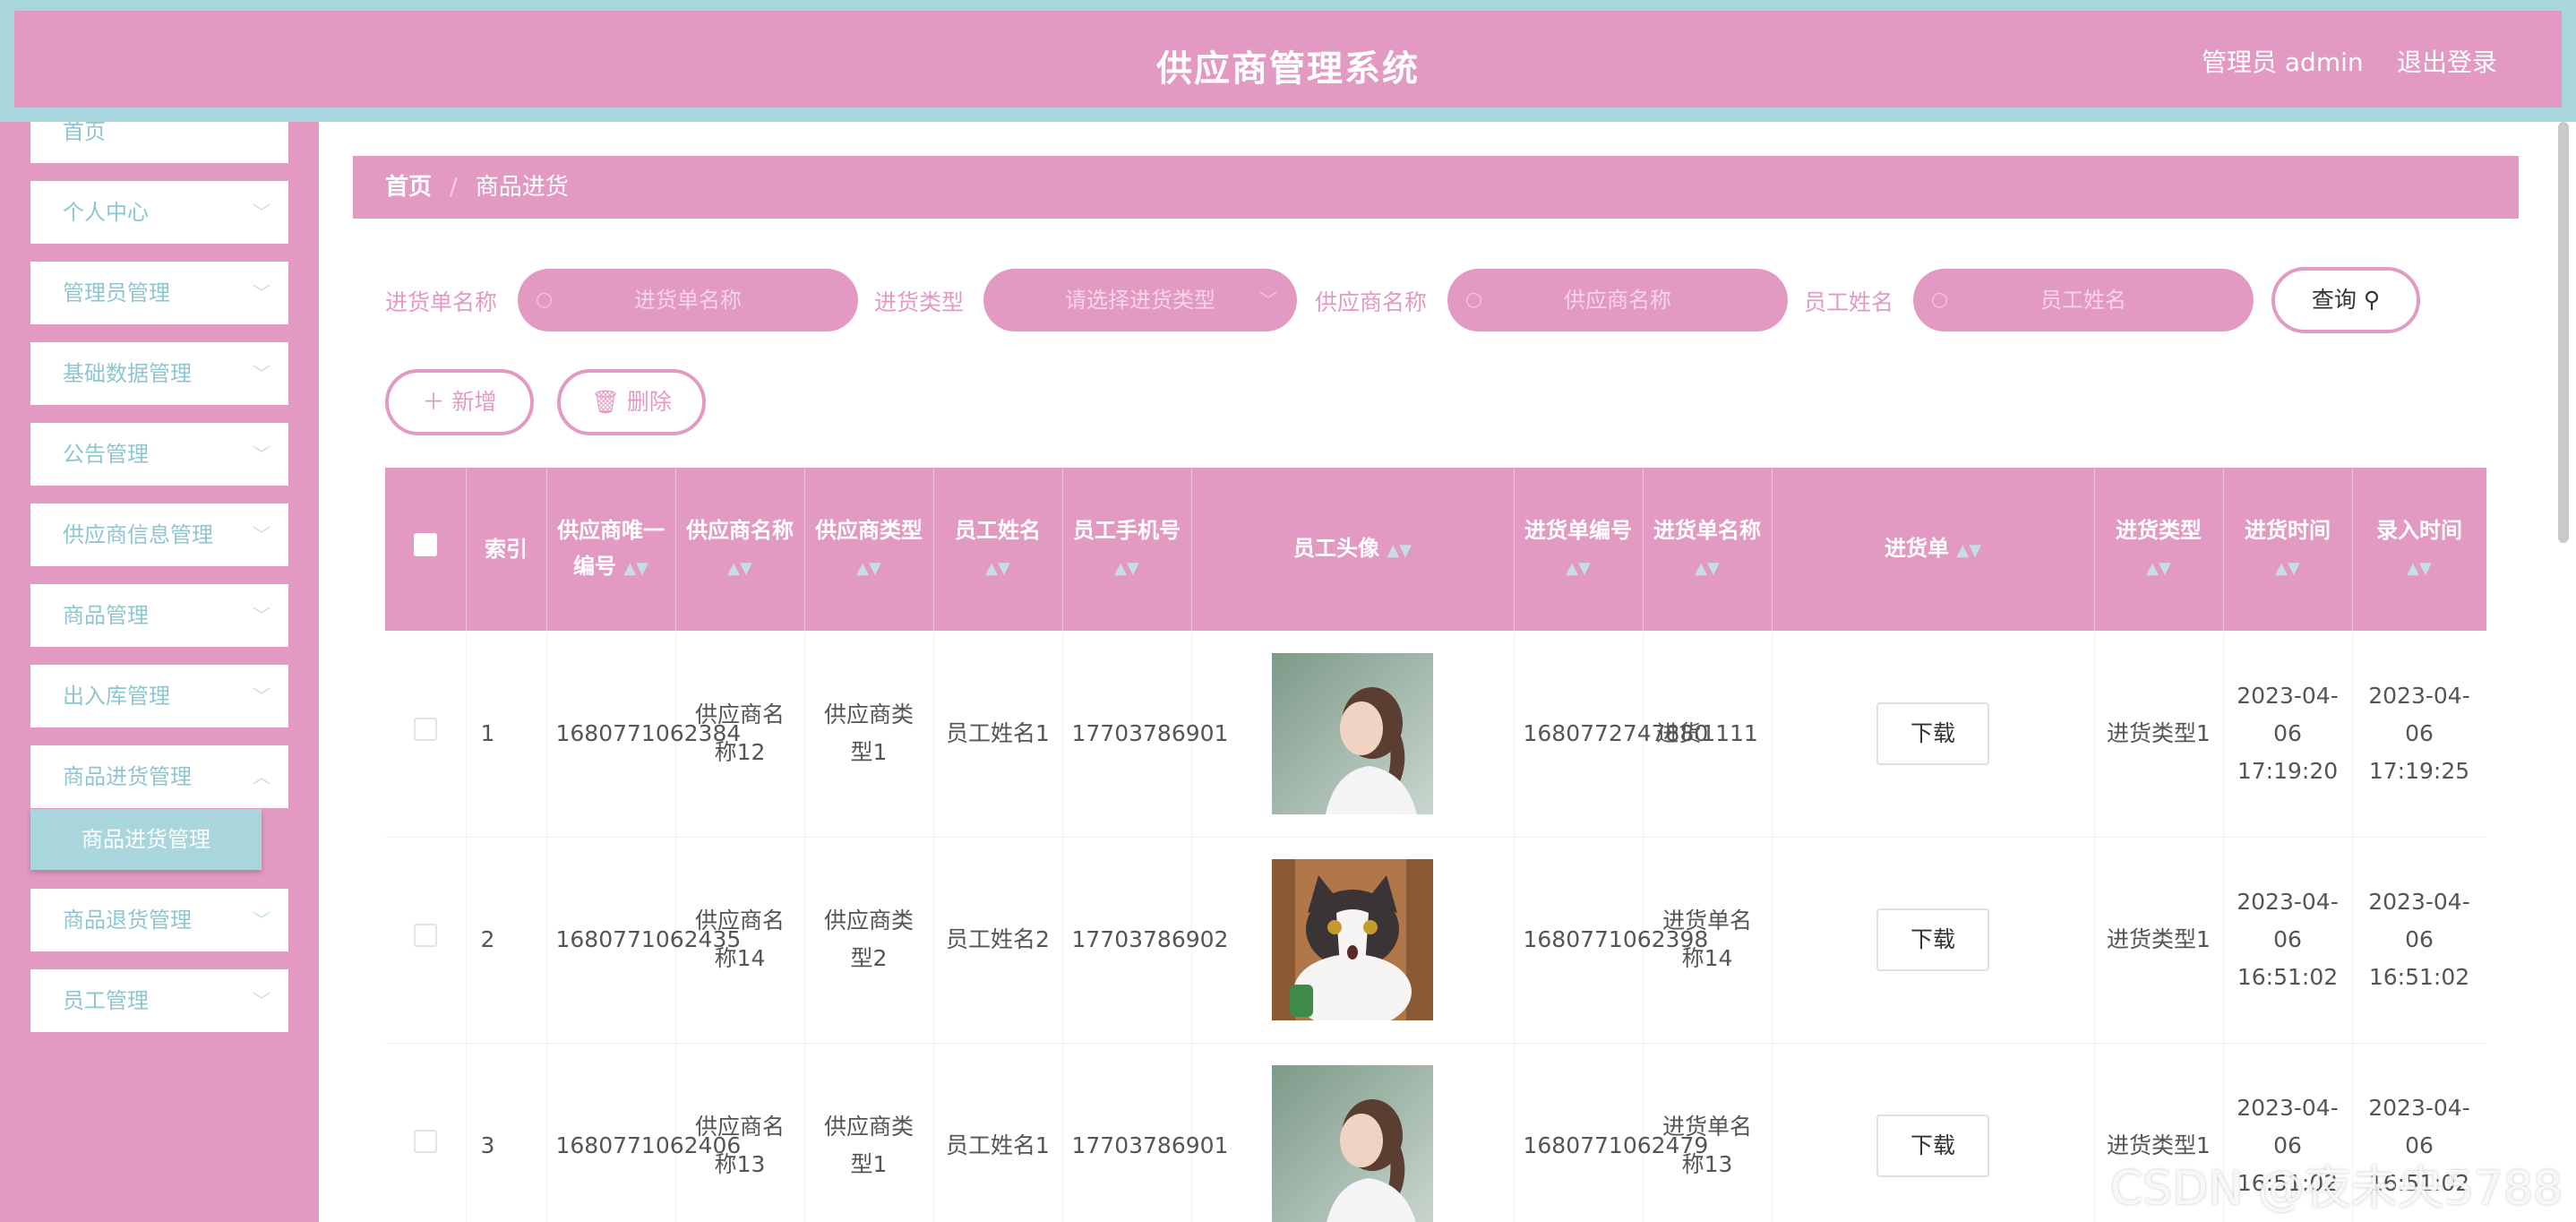 The image size is (2576, 1222). Describe the element at coordinates (2372, 300) in the screenshot. I see `search-icon: ⚲` at that location.